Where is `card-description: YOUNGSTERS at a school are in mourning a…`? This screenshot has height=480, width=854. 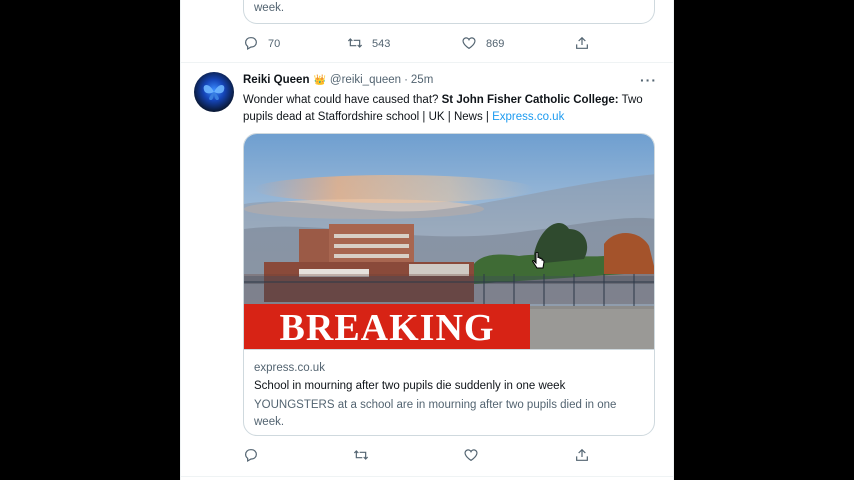
card-description: YOUNGSTERS at a school are in mourning a… is located at coordinates (435, 413).